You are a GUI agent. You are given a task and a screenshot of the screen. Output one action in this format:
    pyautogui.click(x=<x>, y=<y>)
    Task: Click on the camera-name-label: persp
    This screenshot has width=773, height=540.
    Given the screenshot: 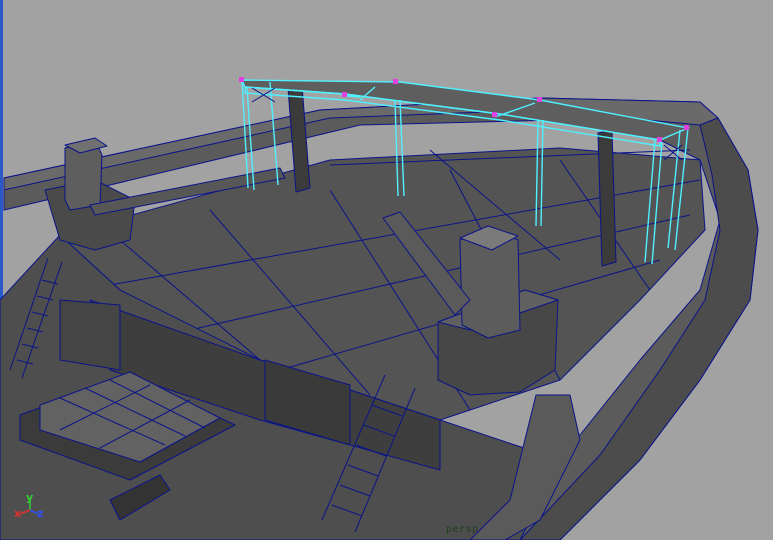 What is the action you would take?
    pyautogui.click(x=462, y=529)
    